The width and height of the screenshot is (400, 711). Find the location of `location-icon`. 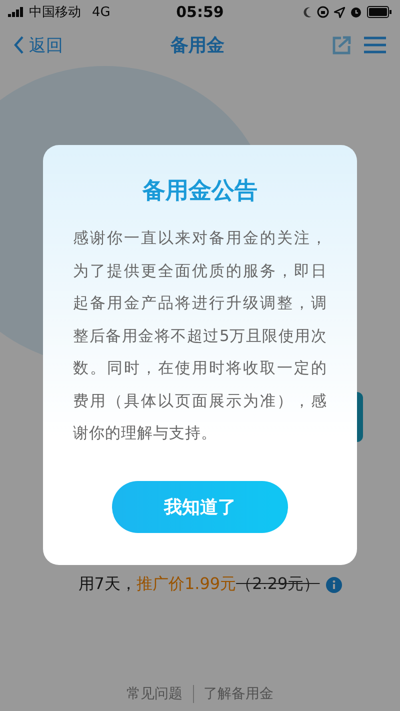

location-icon is located at coordinates (339, 12).